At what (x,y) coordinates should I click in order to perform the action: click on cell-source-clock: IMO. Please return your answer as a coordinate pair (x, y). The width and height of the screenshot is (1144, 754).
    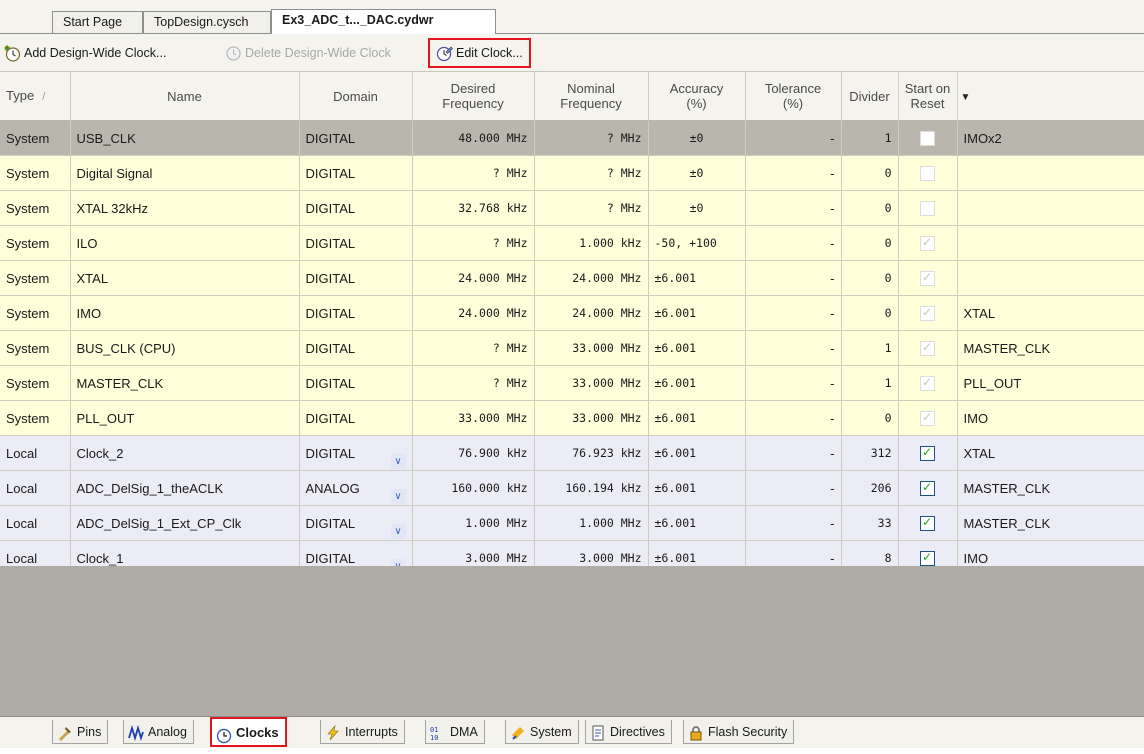
    Looking at the image, I should click on (1050, 418).